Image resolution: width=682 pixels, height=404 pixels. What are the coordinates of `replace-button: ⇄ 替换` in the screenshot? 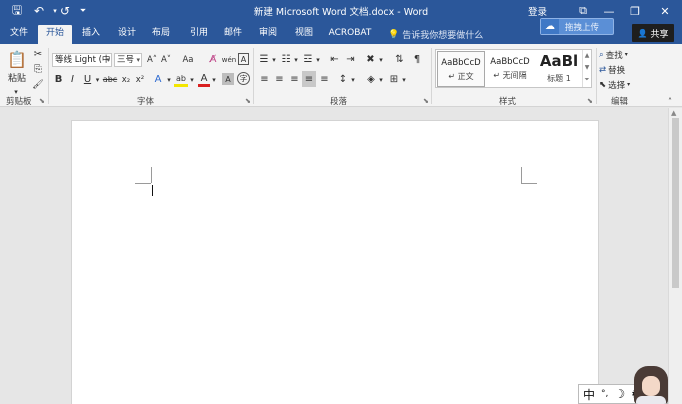 It's located at (619, 69).